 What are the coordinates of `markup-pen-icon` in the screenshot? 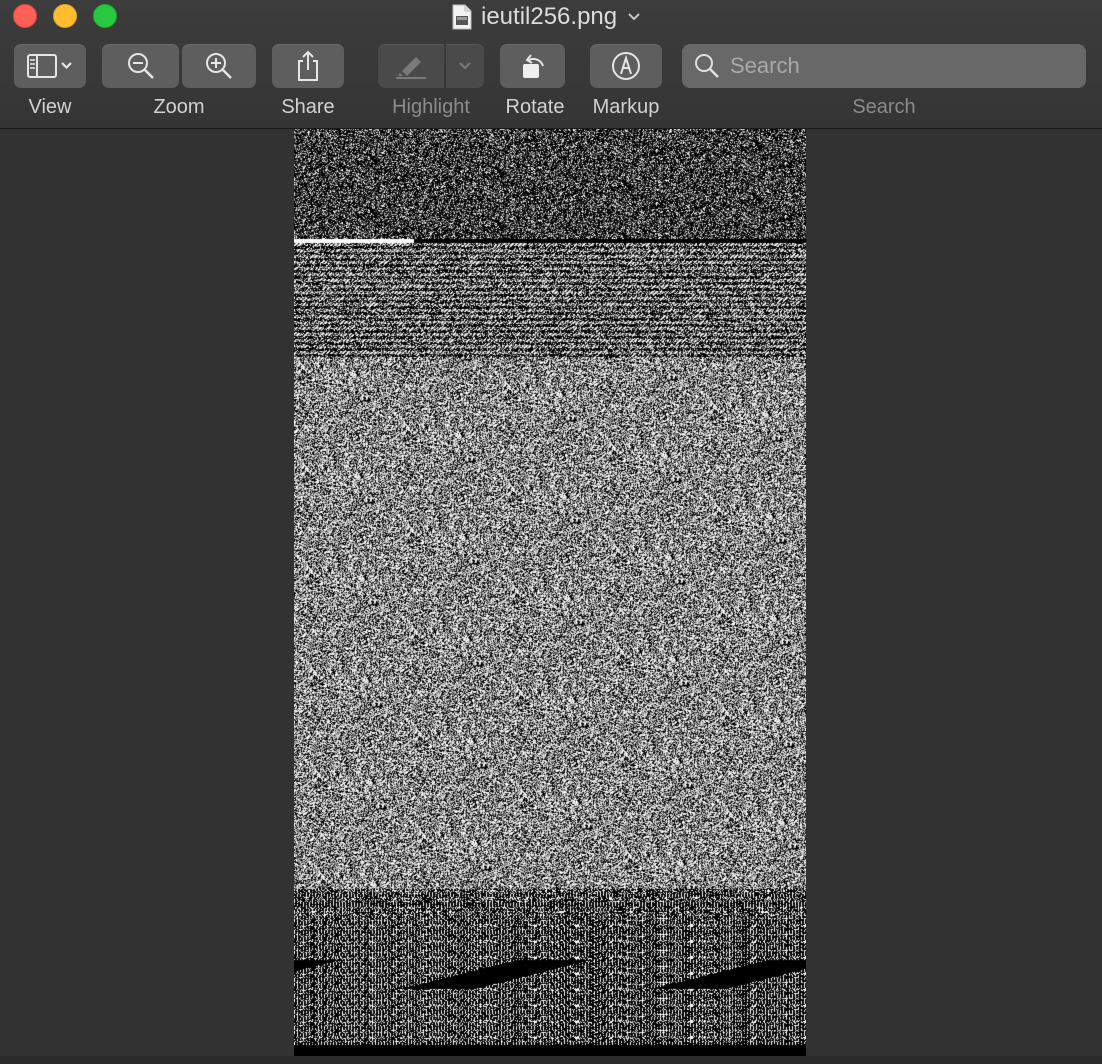 It's located at (626, 66).